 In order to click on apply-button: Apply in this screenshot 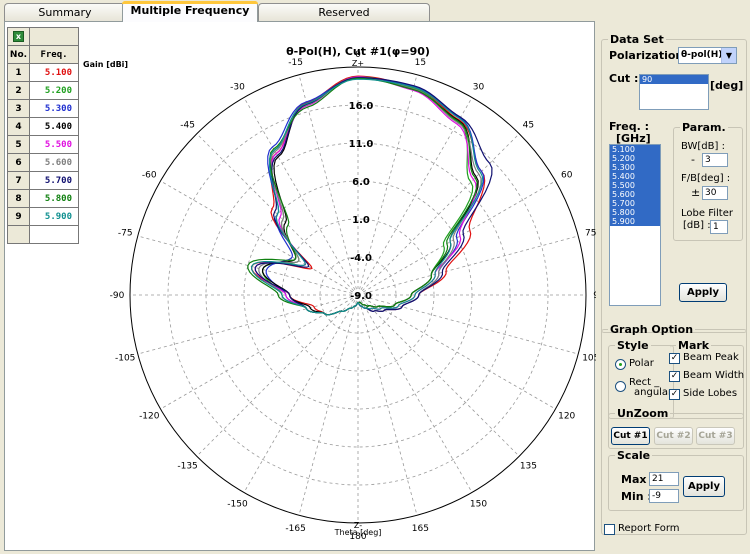, I will do `click(703, 292)`.